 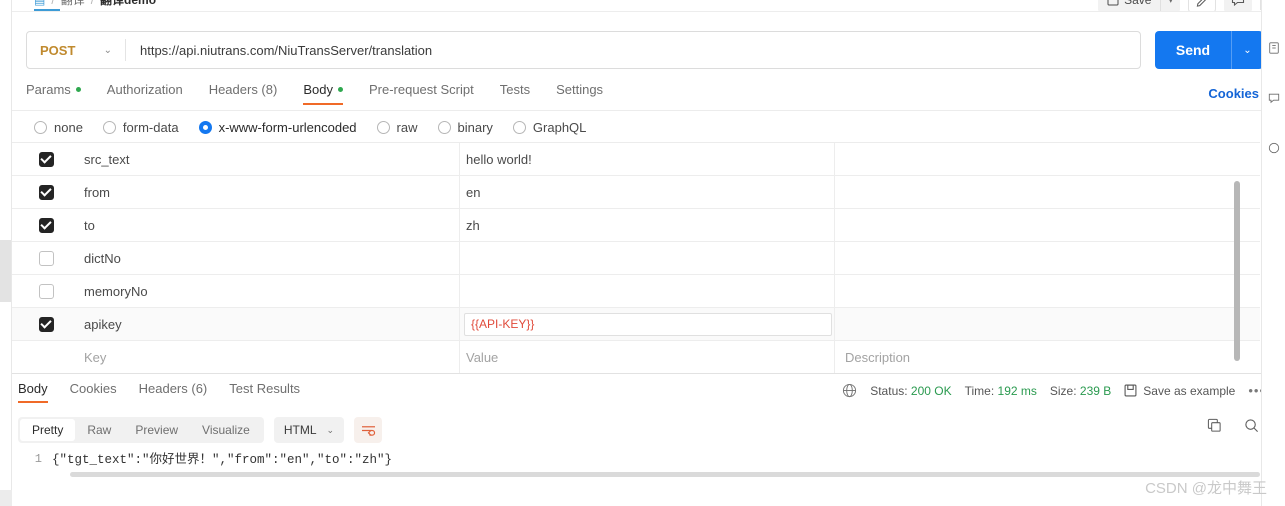 What do you see at coordinates (93, 392) in the screenshot?
I see `response-tab-cookies: Cookies` at bounding box center [93, 392].